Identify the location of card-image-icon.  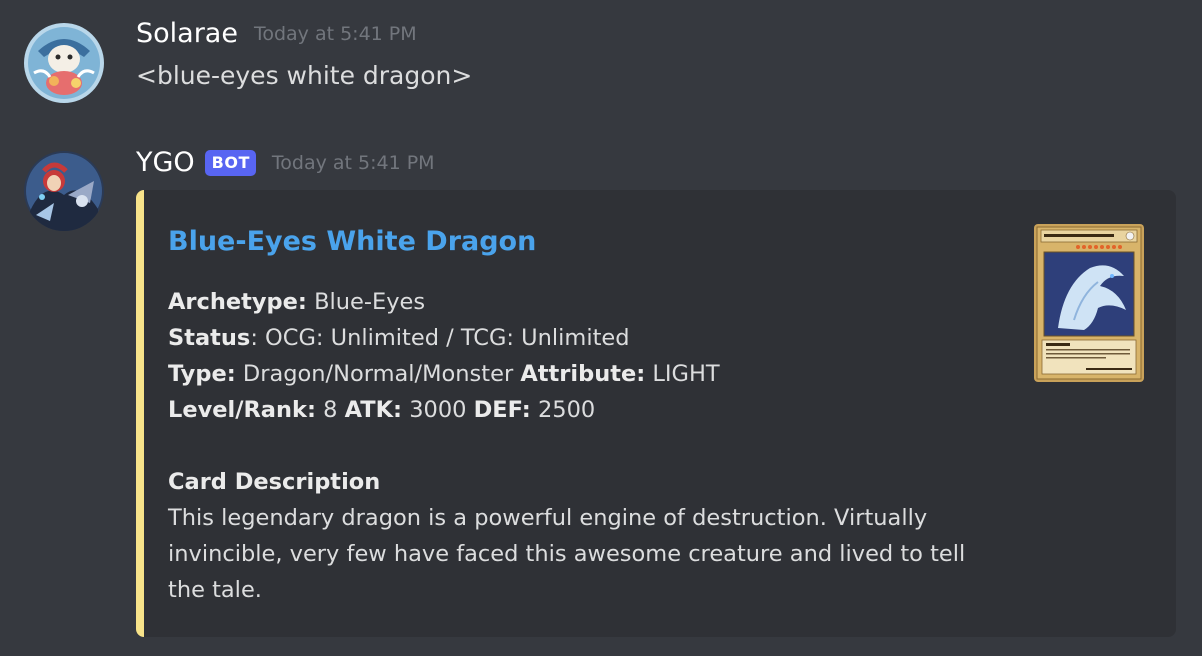
(1089, 303).